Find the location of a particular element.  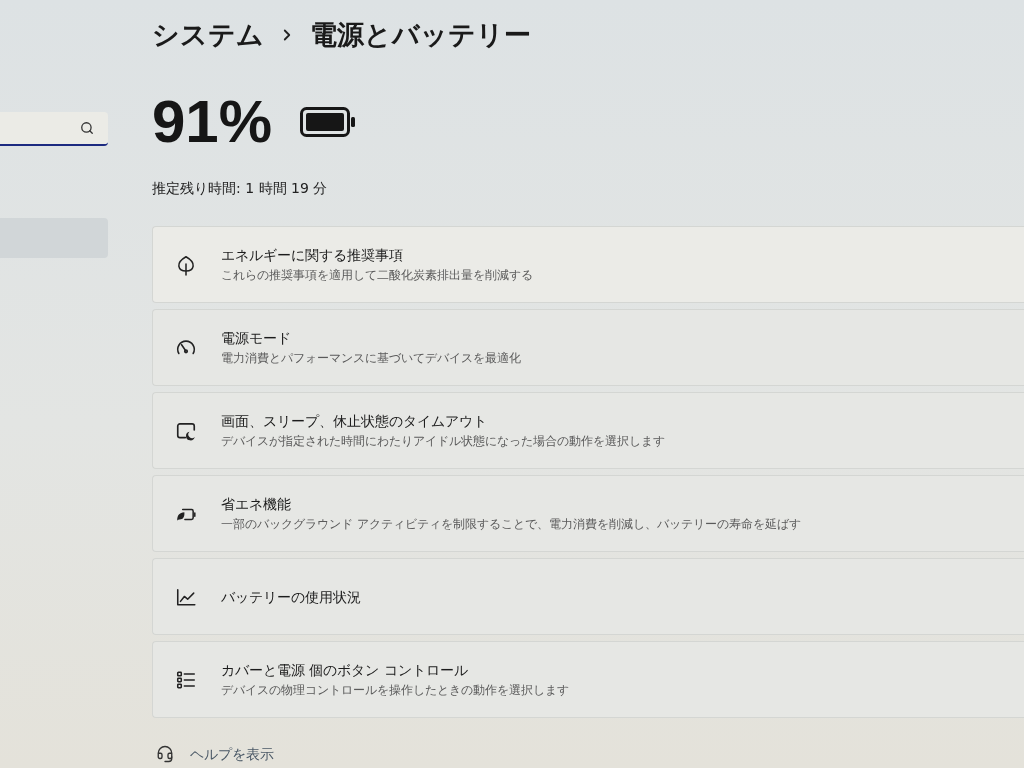

search-field is located at coordinates (54, 129).